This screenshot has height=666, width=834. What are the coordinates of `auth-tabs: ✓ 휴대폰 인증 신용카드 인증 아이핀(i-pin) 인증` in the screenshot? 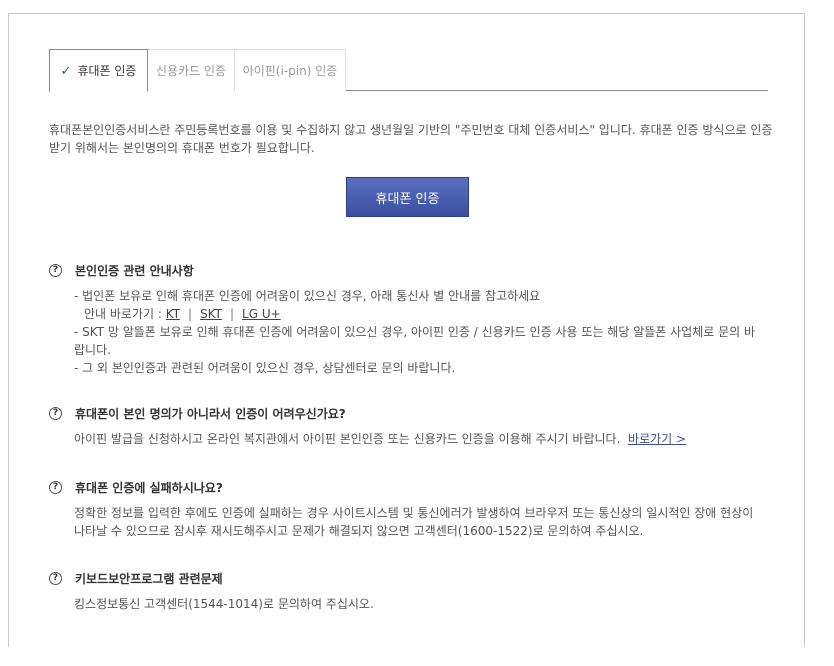 It's located at (408, 70).